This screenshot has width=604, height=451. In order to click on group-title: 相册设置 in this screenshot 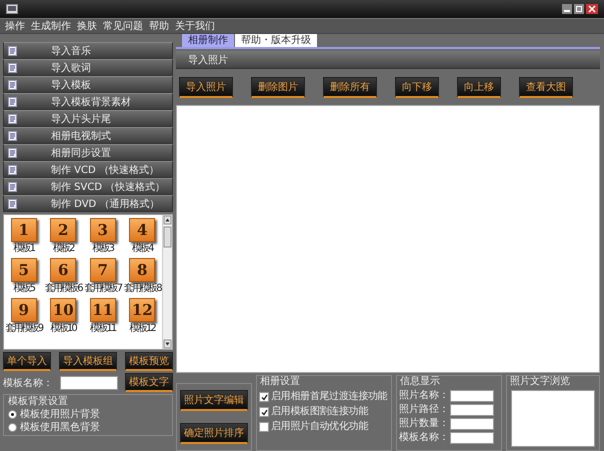, I will do `click(280, 382)`.